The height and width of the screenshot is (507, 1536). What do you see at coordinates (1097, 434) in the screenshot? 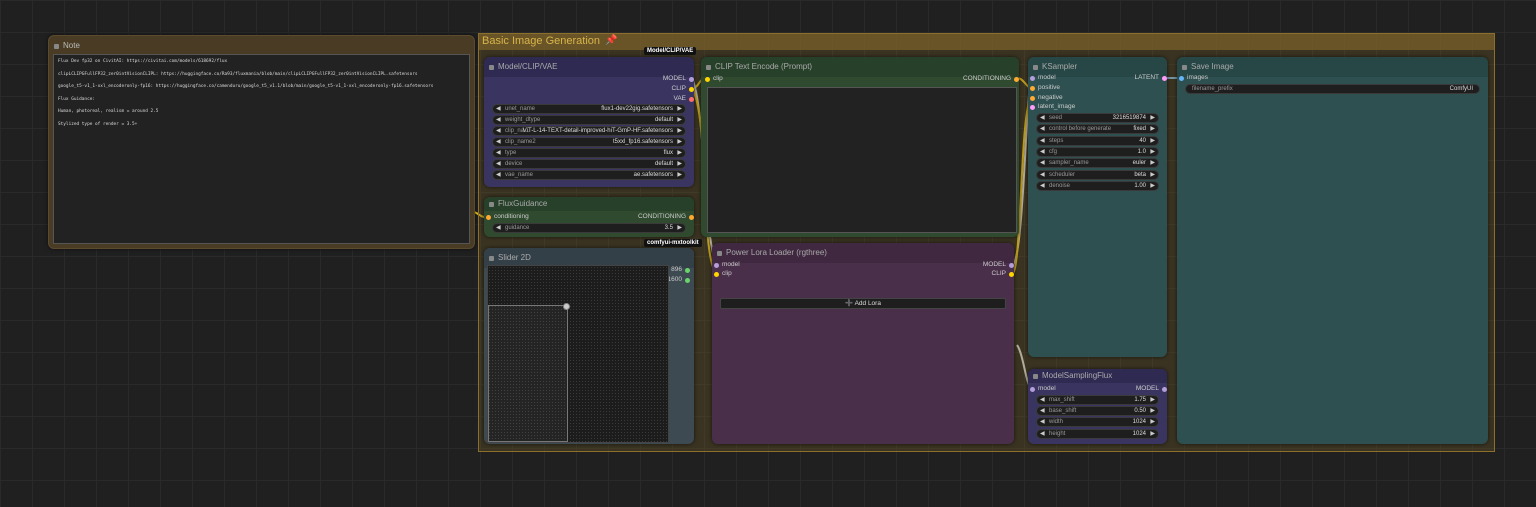
I see `widget-height: ◀ height 1024 ▶` at bounding box center [1097, 434].